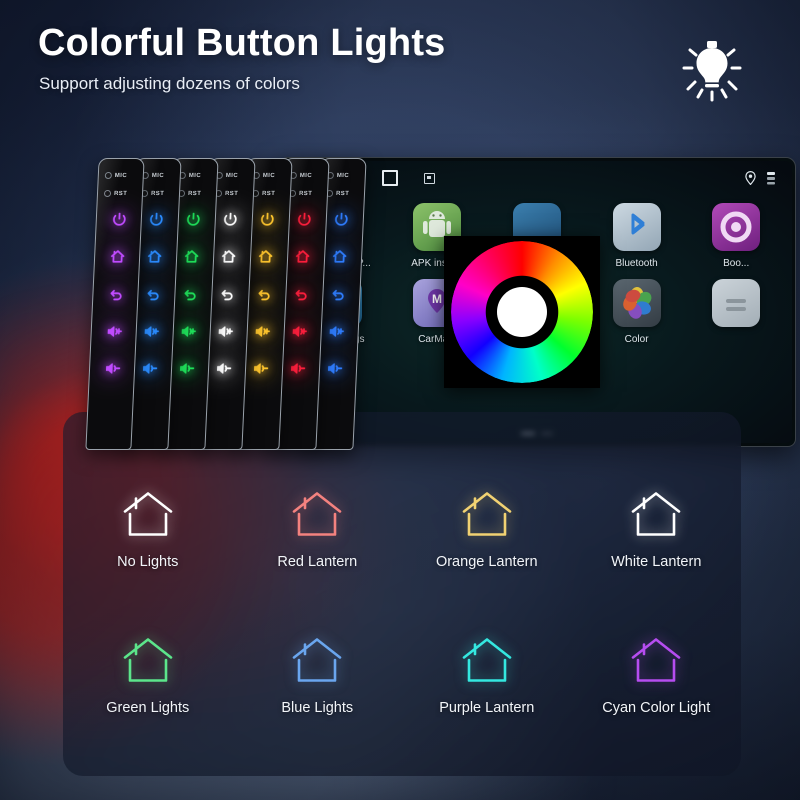  I want to click on strip-volume-down-icon, so click(112, 368).